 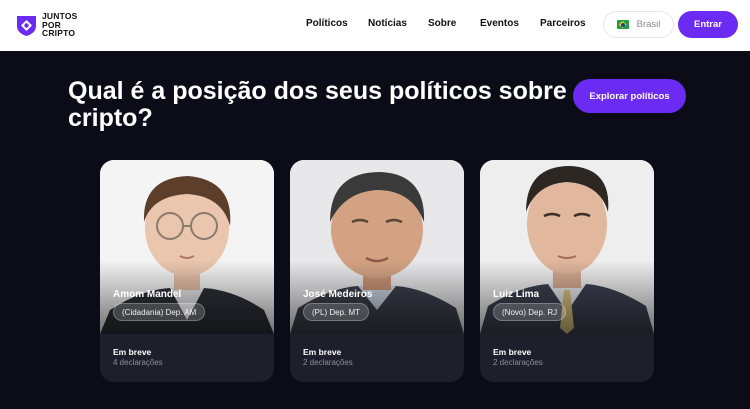 What do you see at coordinates (387, 23) in the screenshot?
I see `nav-noticias: Notícias` at bounding box center [387, 23].